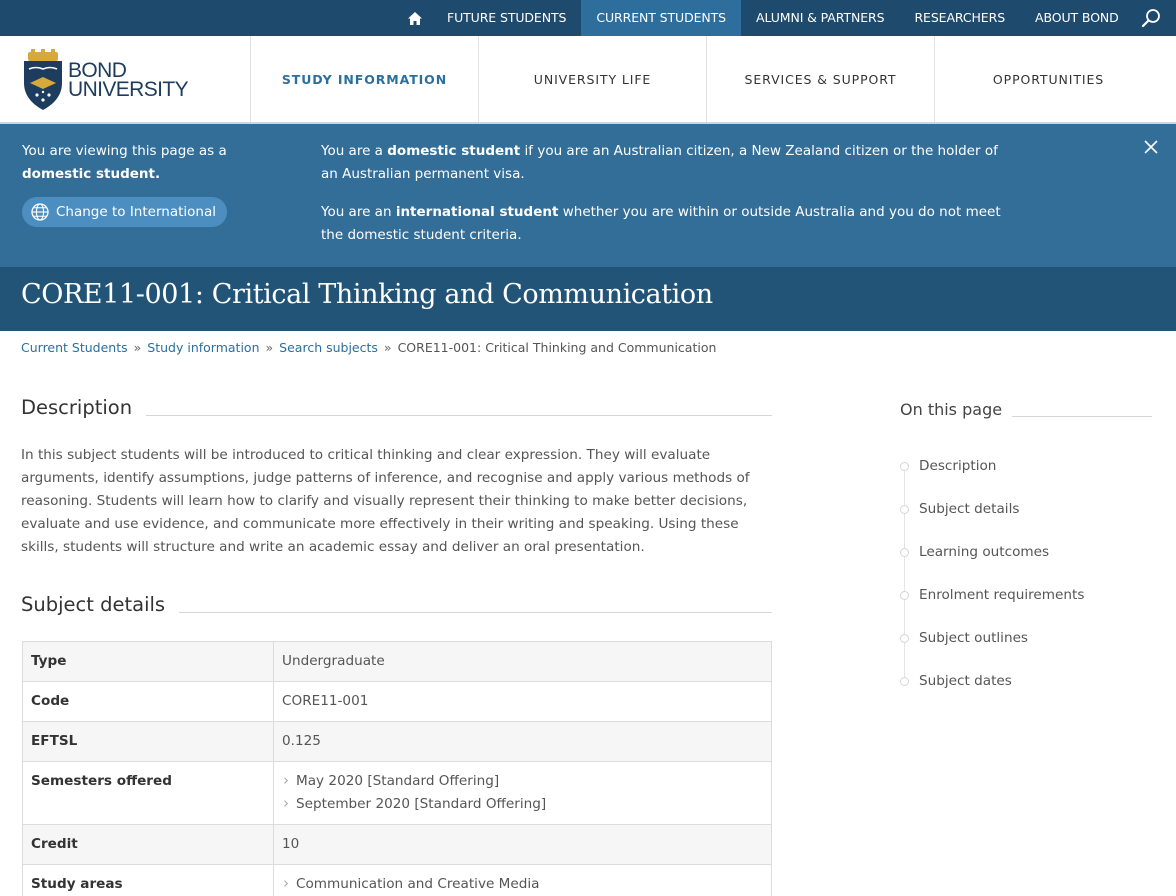 Image resolution: width=1176 pixels, height=896 pixels. I want to click on search-icon, so click(1151, 18).